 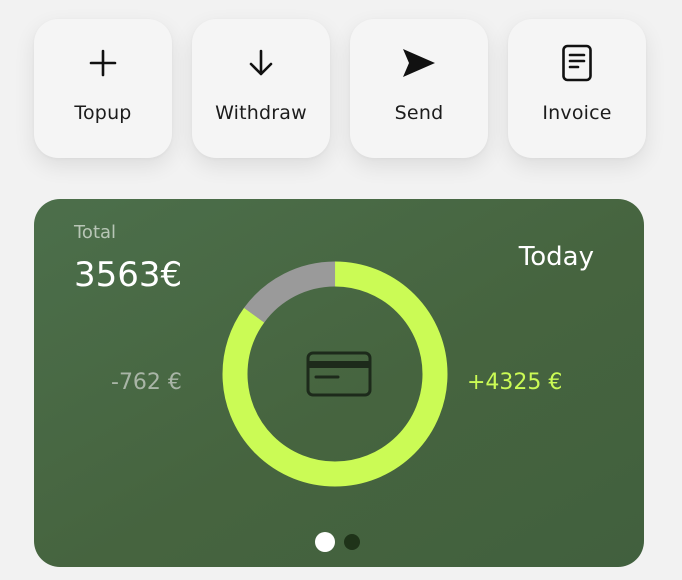 I want to click on send-label: Send, so click(x=419, y=113).